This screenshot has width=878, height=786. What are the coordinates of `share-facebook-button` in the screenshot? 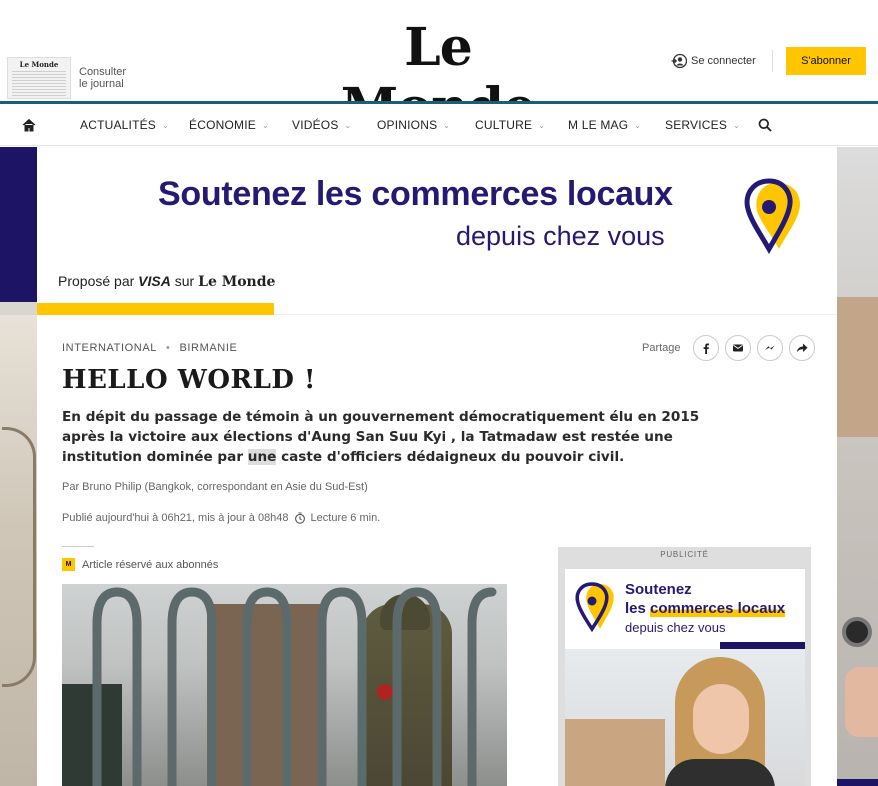 It's located at (705, 348).